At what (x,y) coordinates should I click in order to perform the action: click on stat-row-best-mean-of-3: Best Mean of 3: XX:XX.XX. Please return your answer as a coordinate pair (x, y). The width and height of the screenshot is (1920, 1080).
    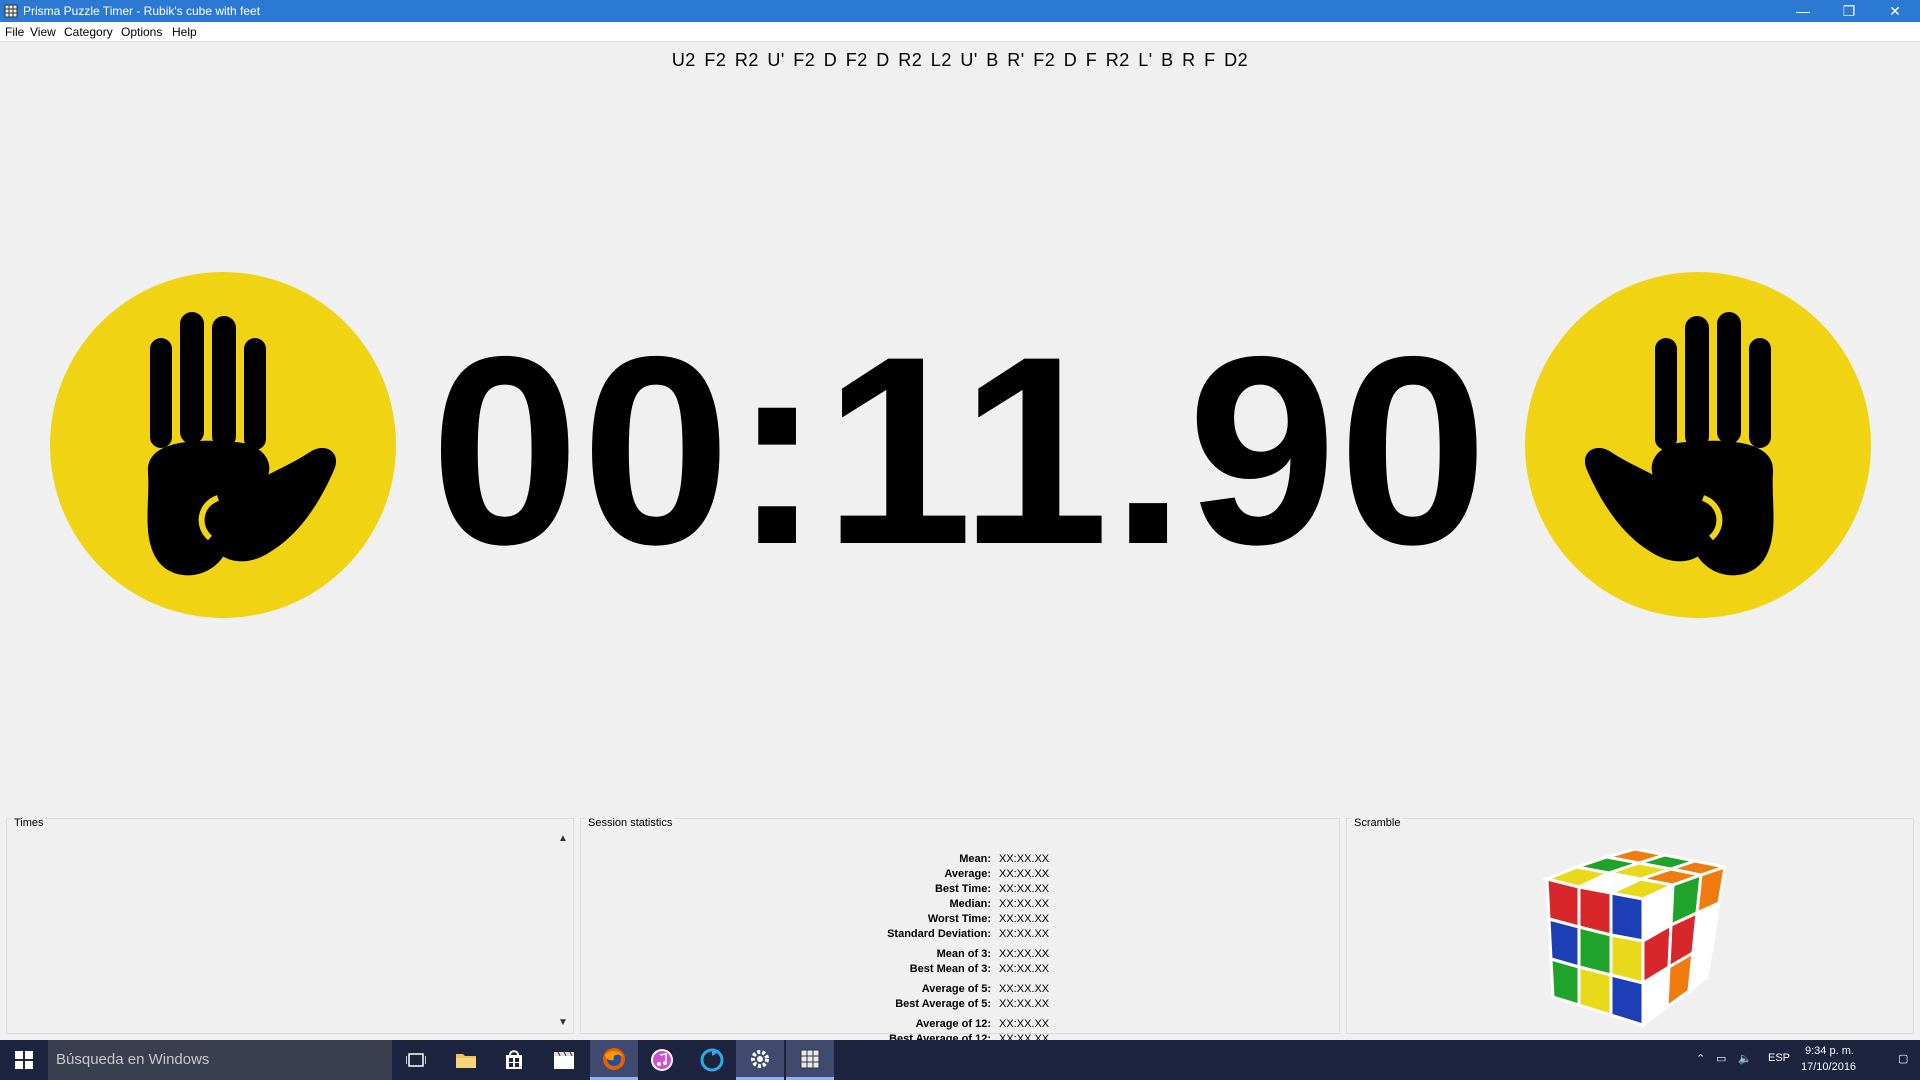
    Looking at the image, I should click on (961, 970).